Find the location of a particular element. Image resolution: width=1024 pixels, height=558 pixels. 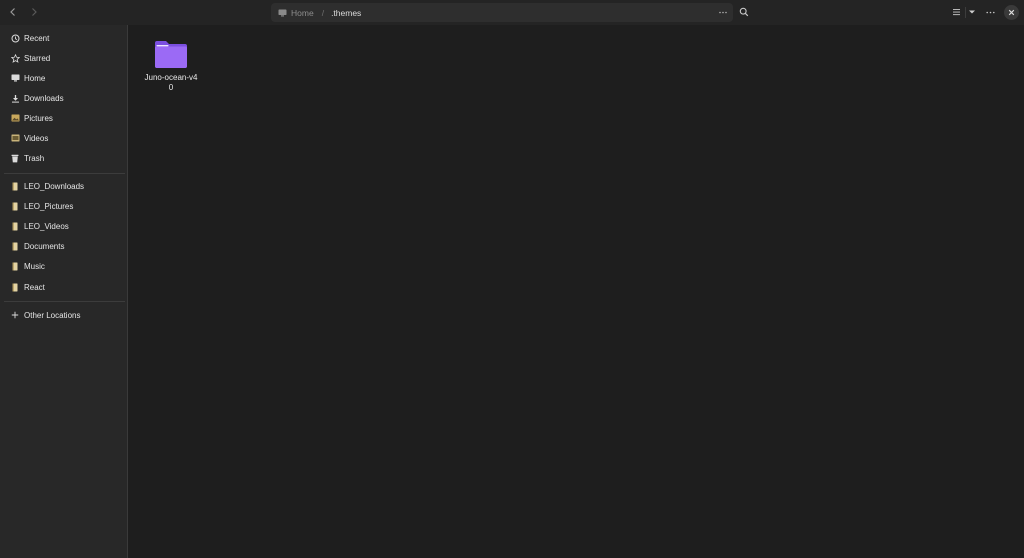

home-icon is located at coordinates (15, 78).